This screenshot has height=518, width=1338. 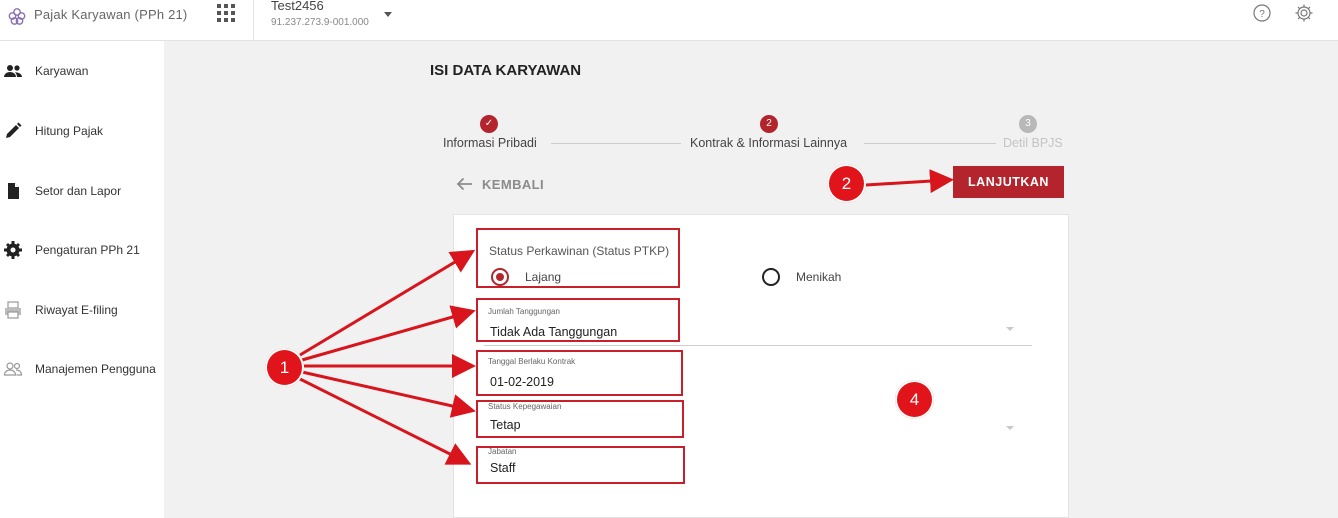 I want to click on back-button: KEMBALI, so click(x=500, y=184).